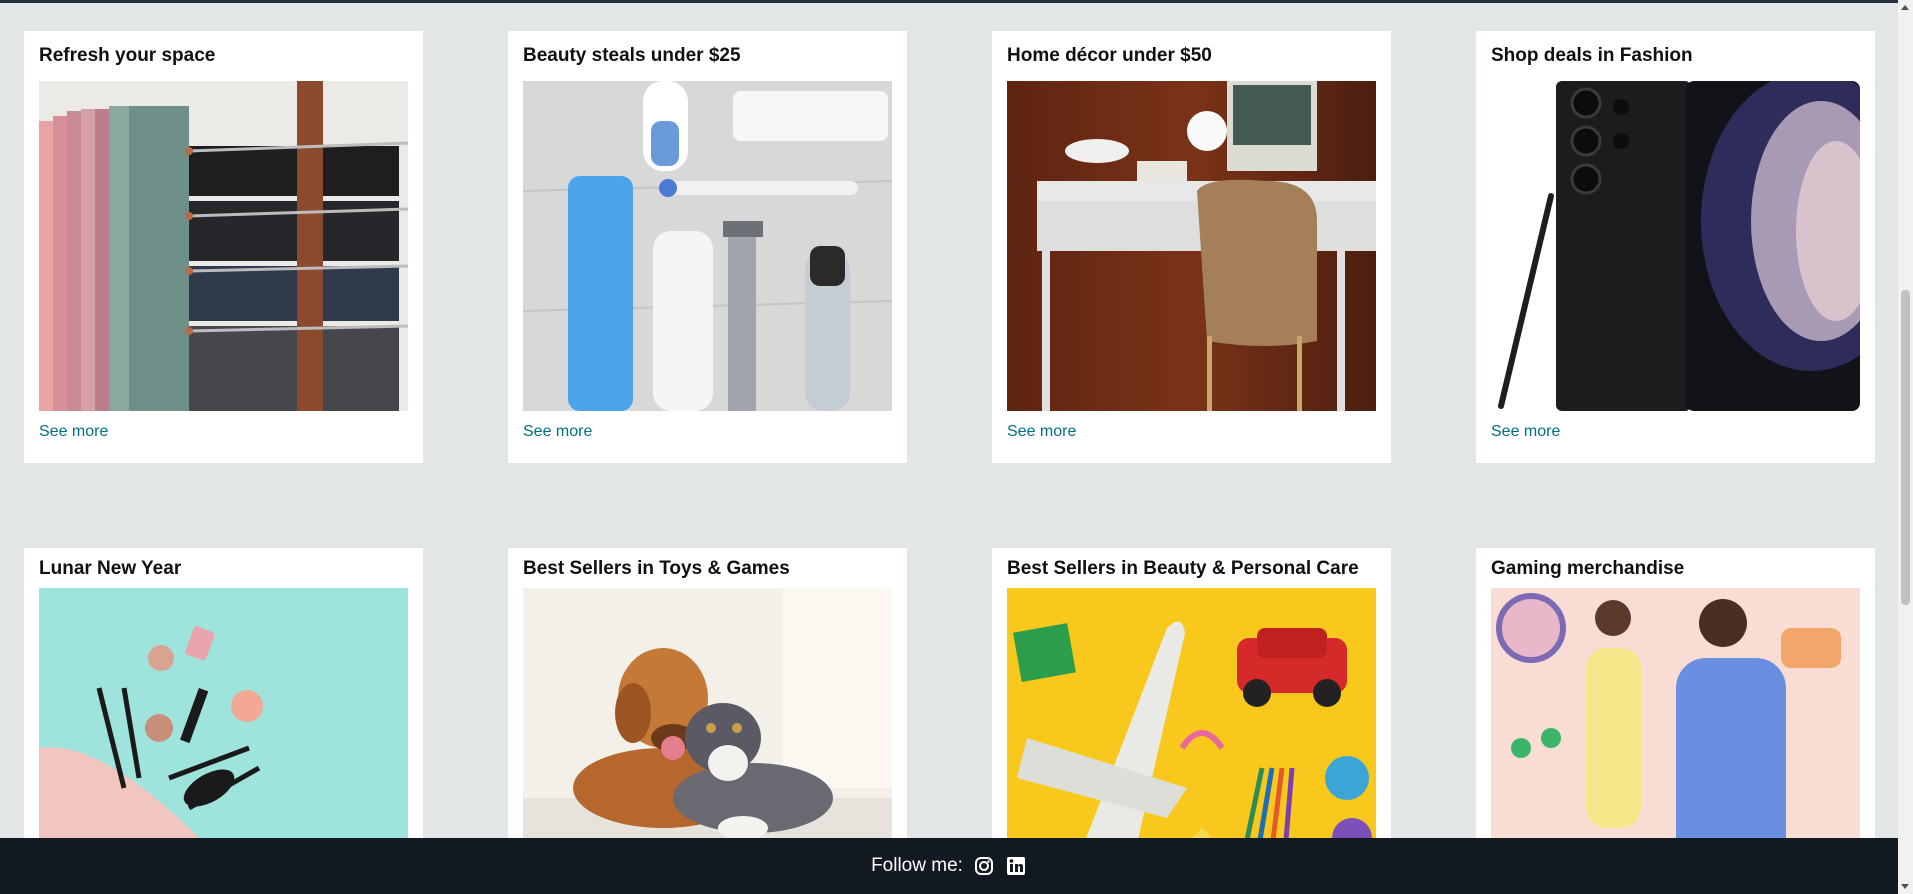  I want to click on footer: Follow me:, so click(949, 866).